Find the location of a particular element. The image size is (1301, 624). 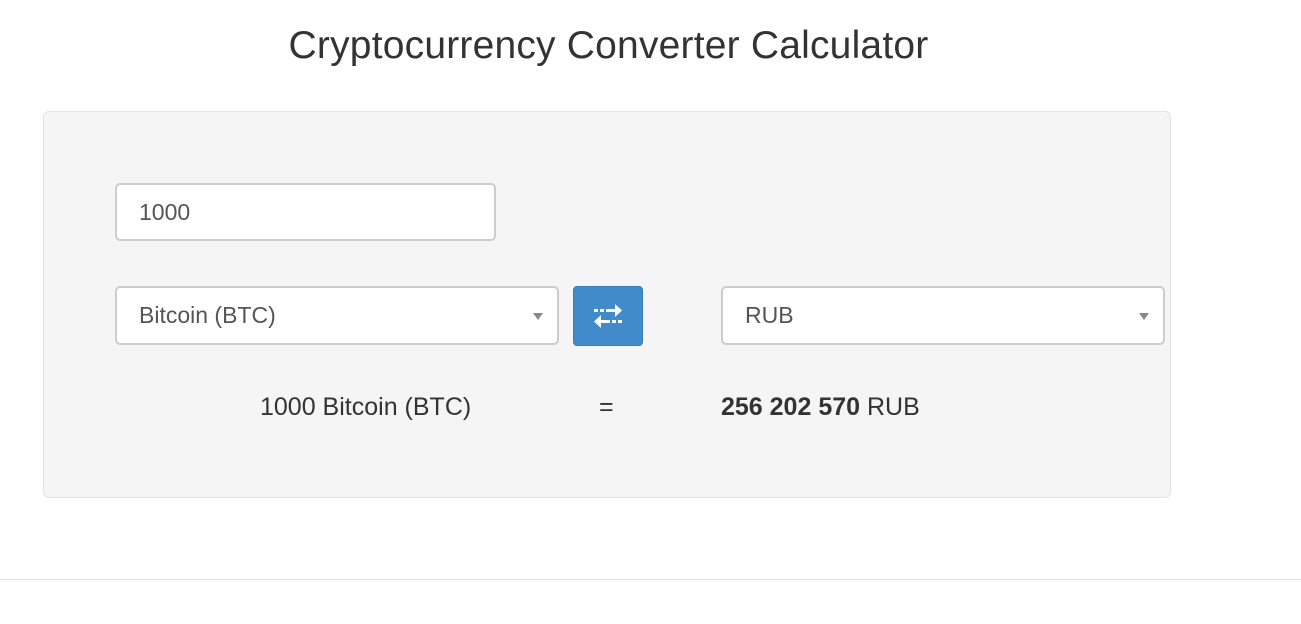

swap-arrows-icon is located at coordinates (608, 316).